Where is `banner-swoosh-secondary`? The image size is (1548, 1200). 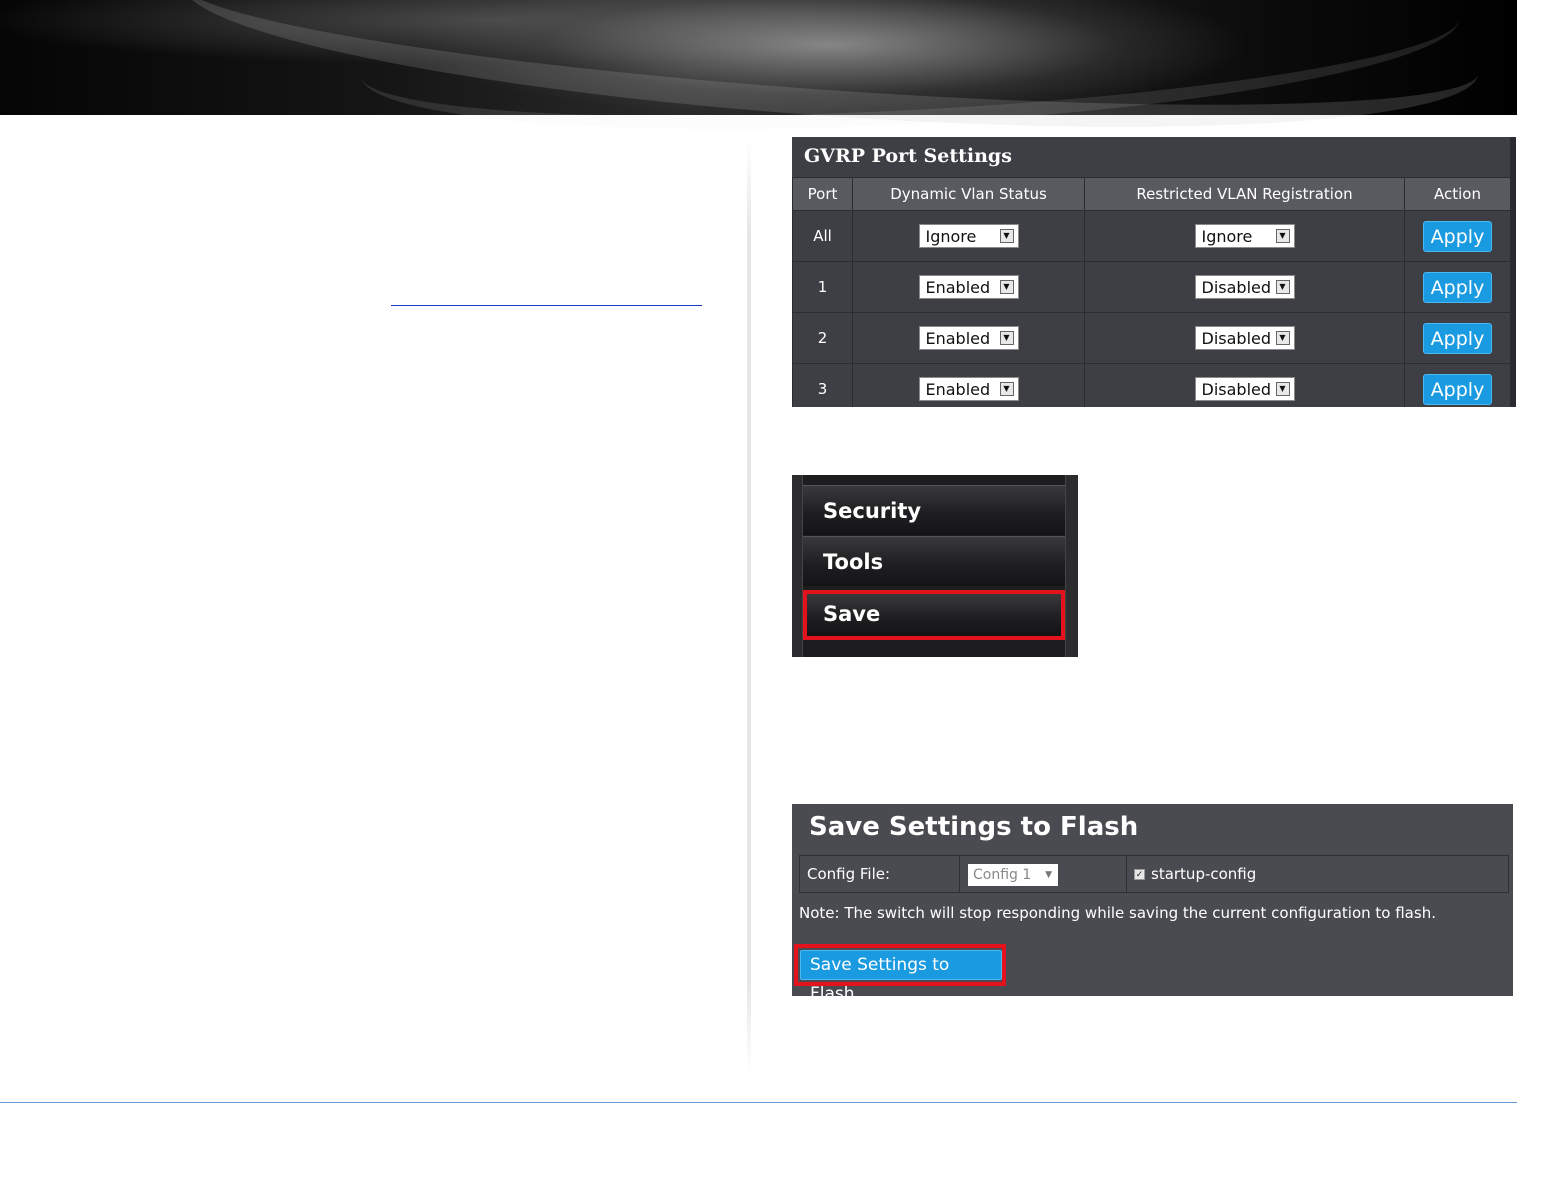 banner-swoosh-secondary is located at coordinates (910, 76).